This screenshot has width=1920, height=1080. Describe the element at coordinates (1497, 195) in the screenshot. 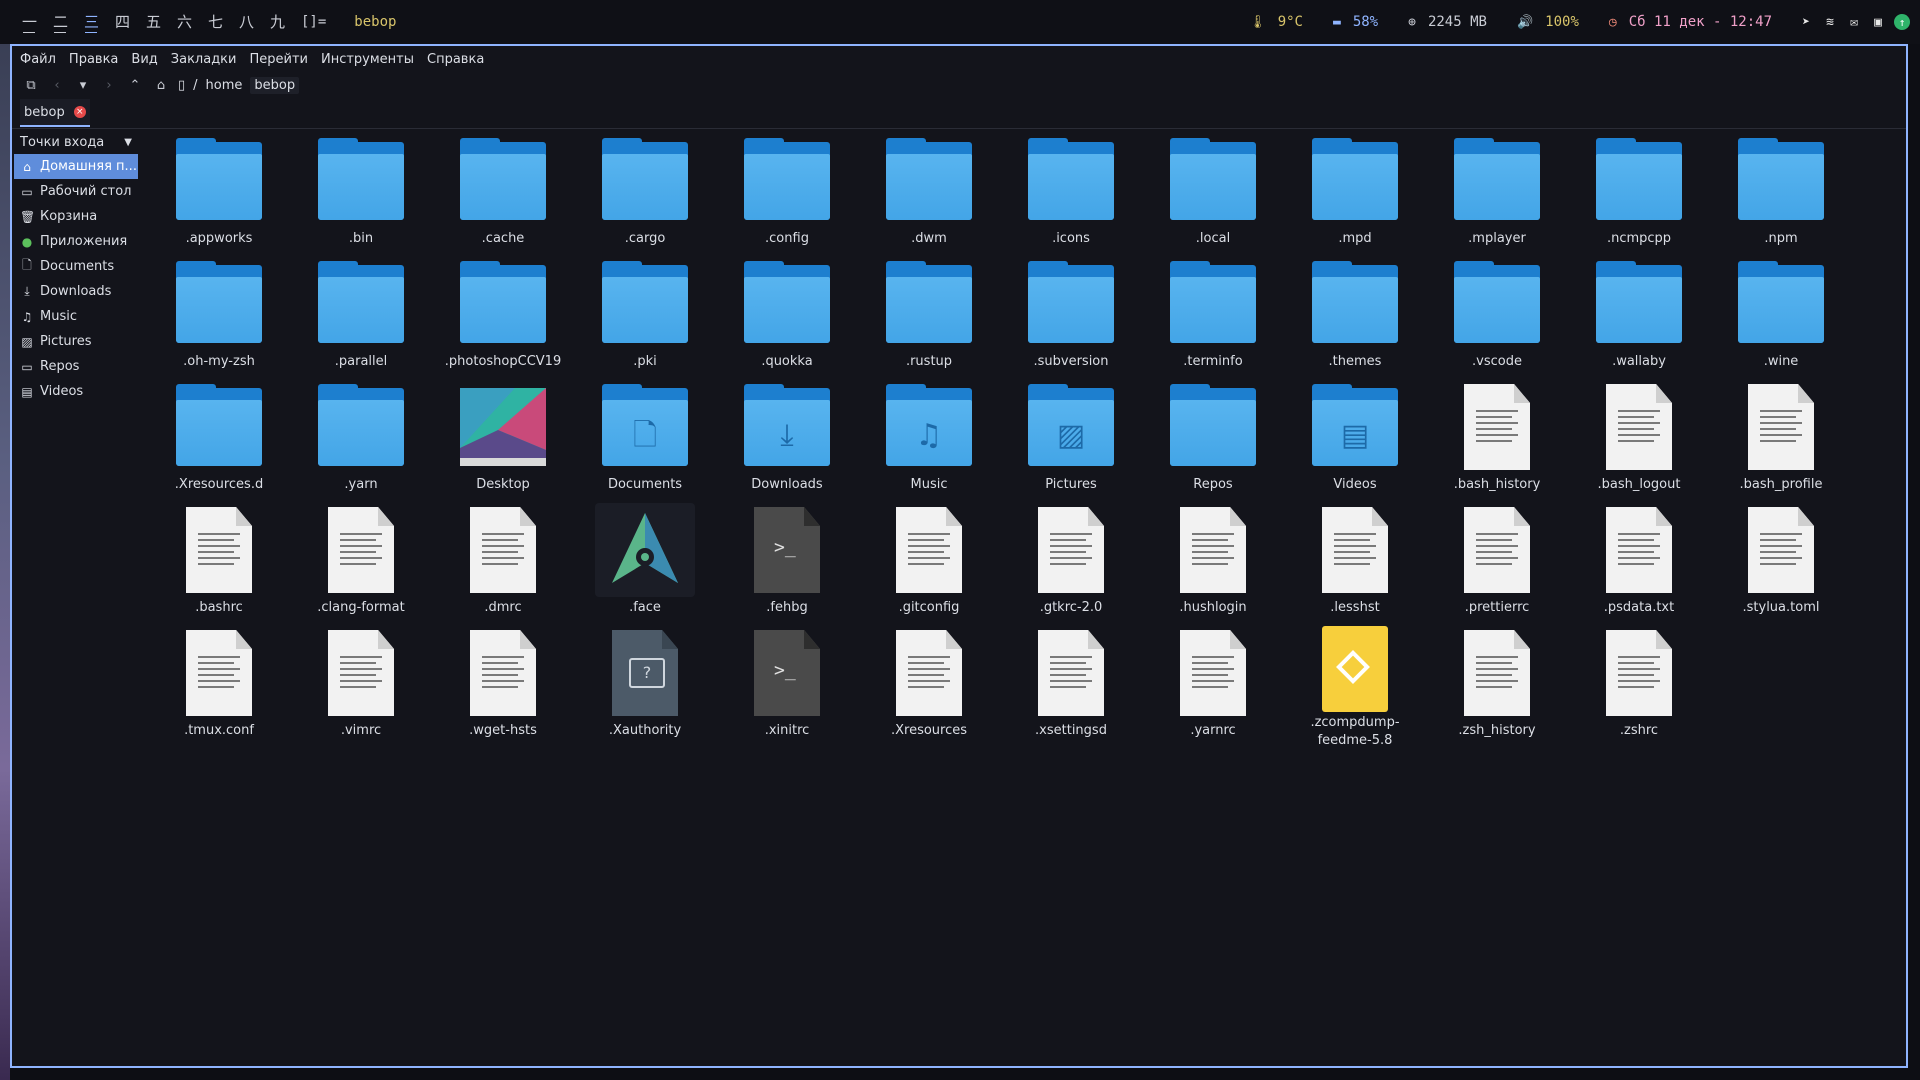

I see `file-item: .mplayer` at that location.